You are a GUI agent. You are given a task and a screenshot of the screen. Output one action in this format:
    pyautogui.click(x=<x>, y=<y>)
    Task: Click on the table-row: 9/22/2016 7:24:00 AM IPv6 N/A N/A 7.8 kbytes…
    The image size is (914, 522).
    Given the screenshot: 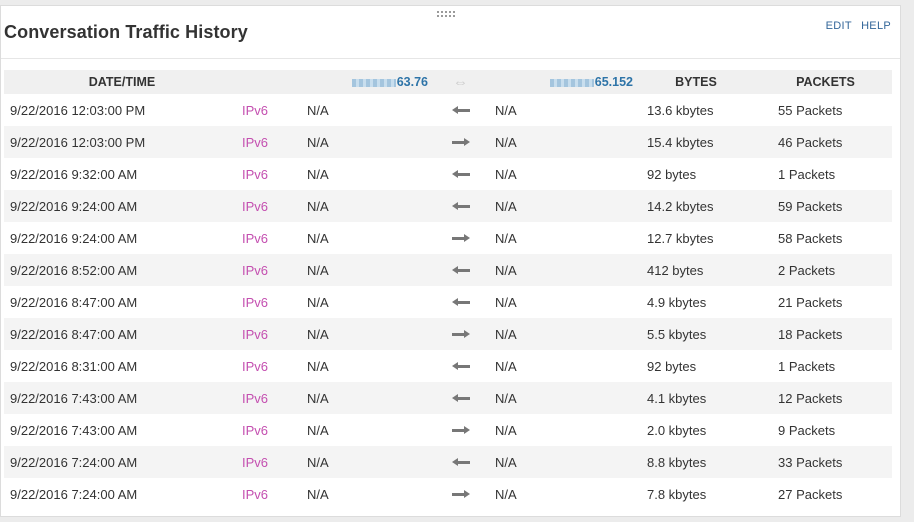 What is the action you would take?
    pyautogui.click(x=448, y=494)
    